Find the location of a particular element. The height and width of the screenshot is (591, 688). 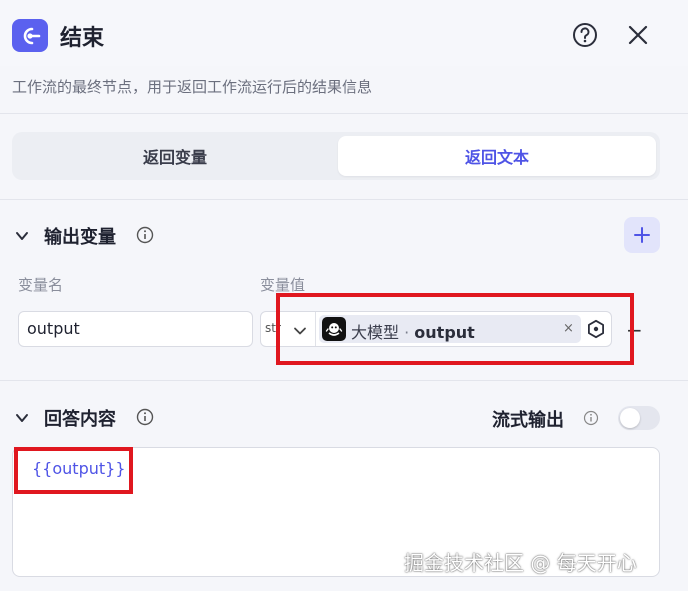

page-title: 结束 is located at coordinates (82, 38).